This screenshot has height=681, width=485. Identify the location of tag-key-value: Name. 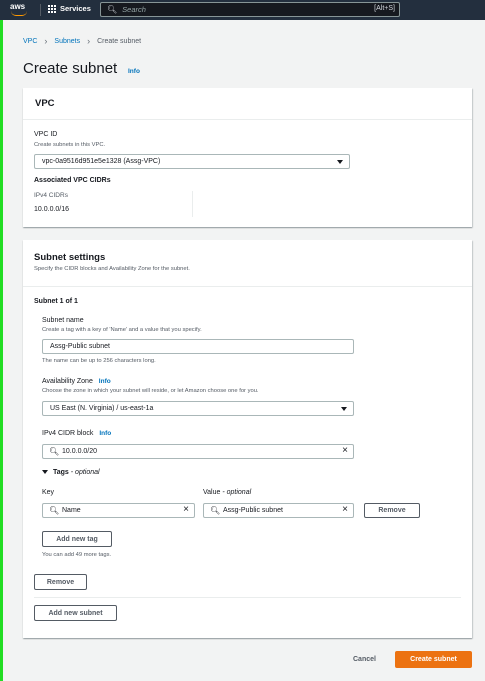
(71, 510).